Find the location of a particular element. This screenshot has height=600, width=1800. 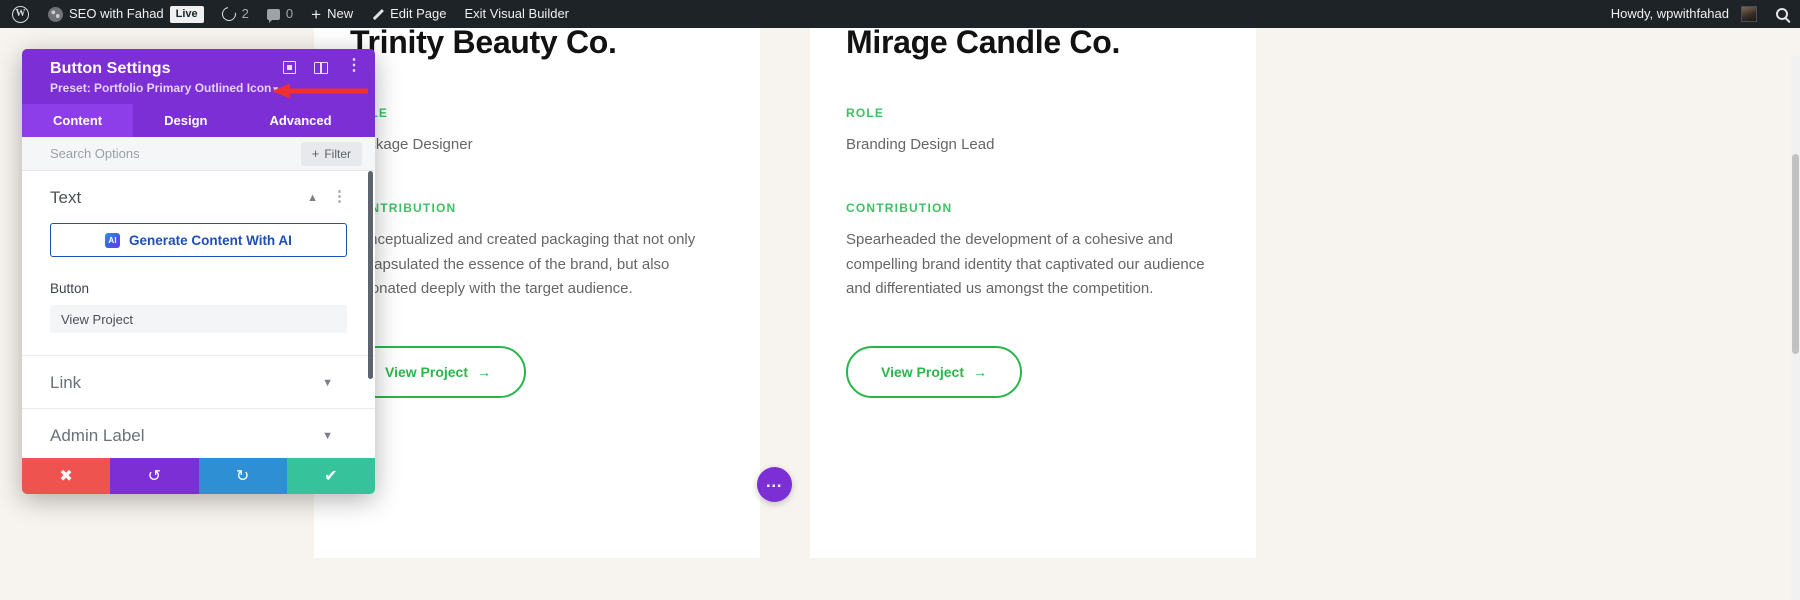

section-text-body: AI Generate Content With AI Button is located at coordinates (198, 289).